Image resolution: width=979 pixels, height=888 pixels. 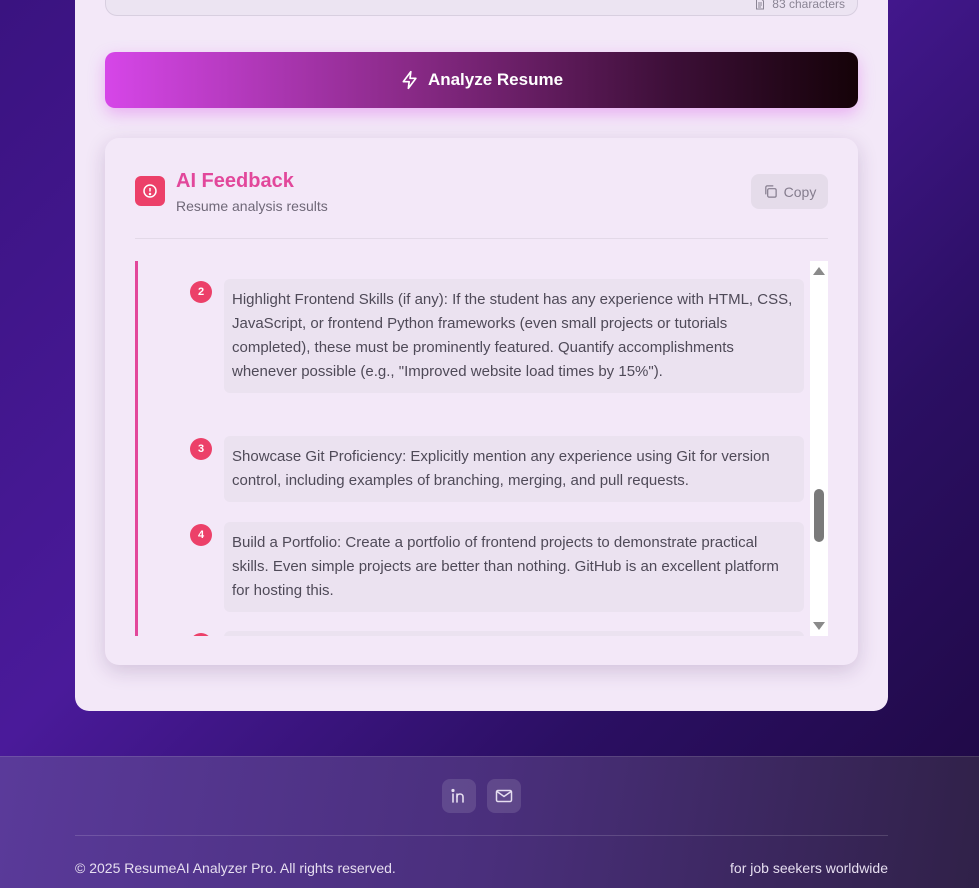 What do you see at coordinates (808, 5) in the screenshot?
I see `char-count-label: 83 characters` at bounding box center [808, 5].